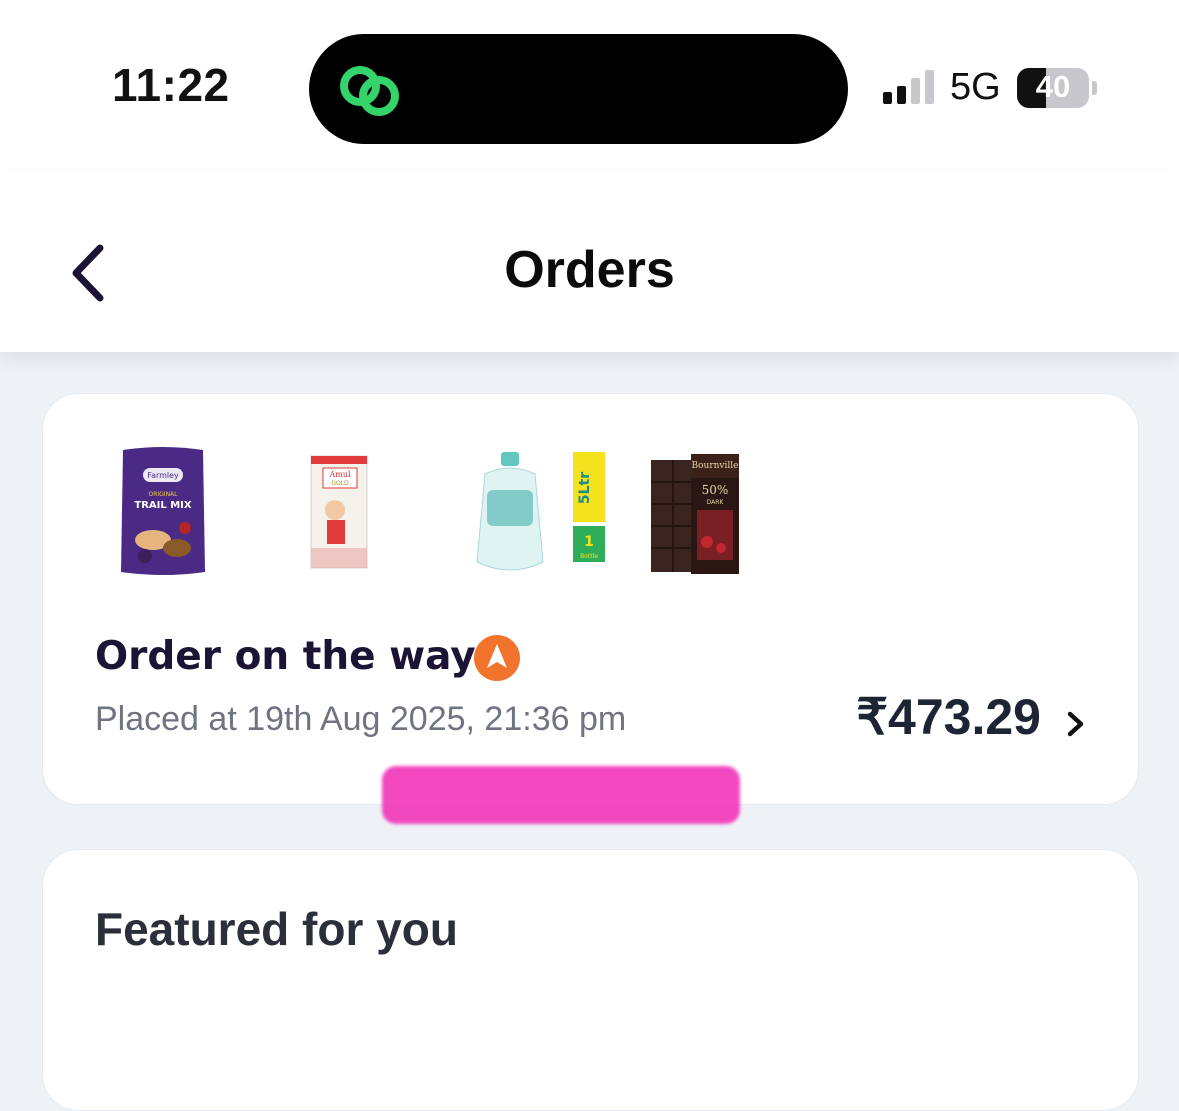 This screenshot has width=1179, height=1111. What do you see at coordinates (1076, 724) in the screenshot?
I see `chevron-right-icon` at bounding box center [1076, 724].